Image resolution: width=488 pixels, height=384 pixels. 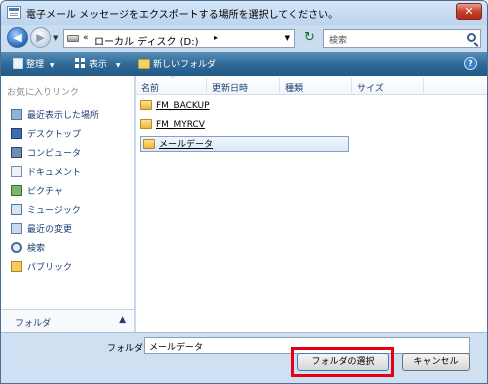 What do you see at coordinates (50, 268) in the screenshot?
I see `nav-item-label: パブリック` at bounding box center [50, 268].